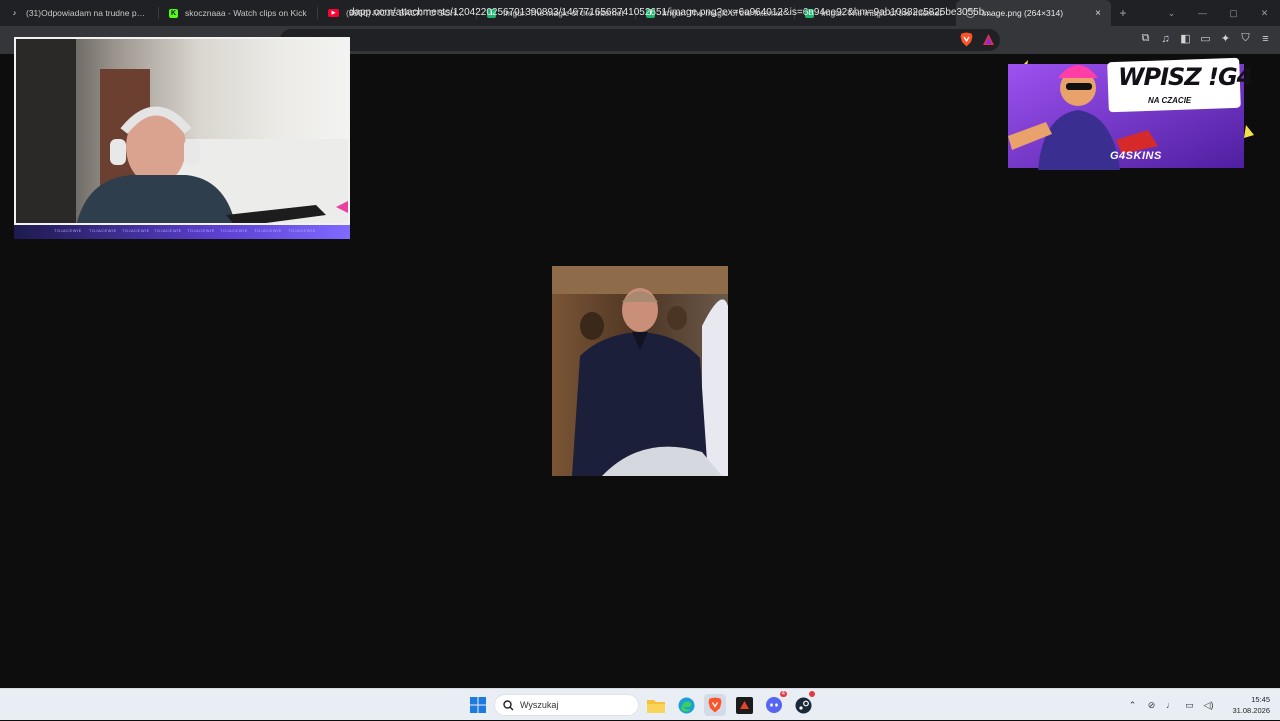 This screenshot has height=721, width=1280. Describe the element at coordinates (812, 694) in the screenshot. I see `notification-dot` at that location.